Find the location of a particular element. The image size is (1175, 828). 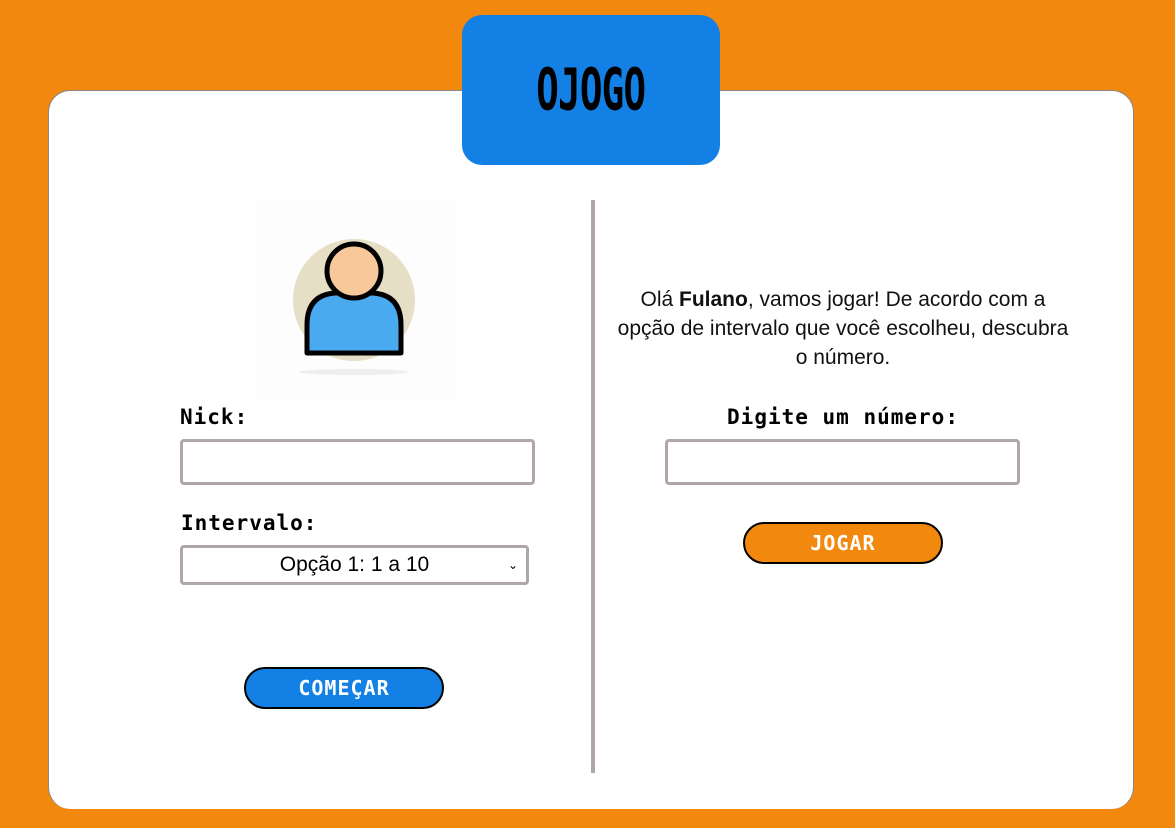

greeting-prefix: Olá is located at coordinates (660, 299).